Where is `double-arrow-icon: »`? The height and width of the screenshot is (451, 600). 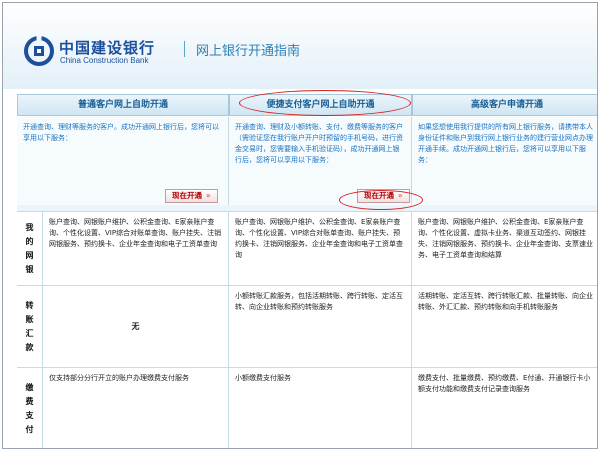
double-arrow-icon: » is located at coordinates (208, 195).